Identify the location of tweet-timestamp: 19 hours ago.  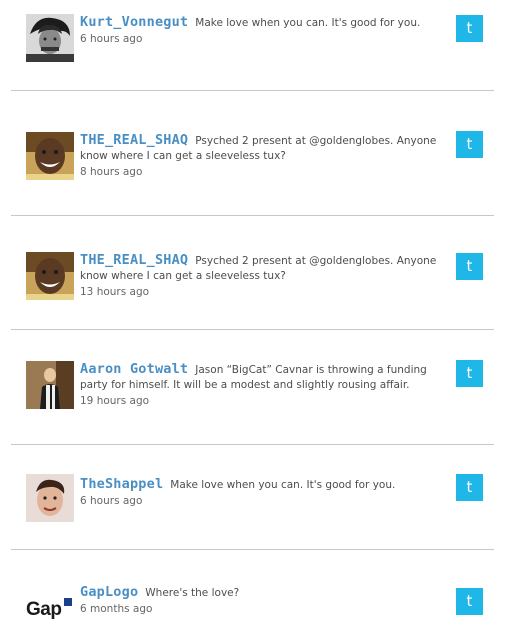
(115, 401).